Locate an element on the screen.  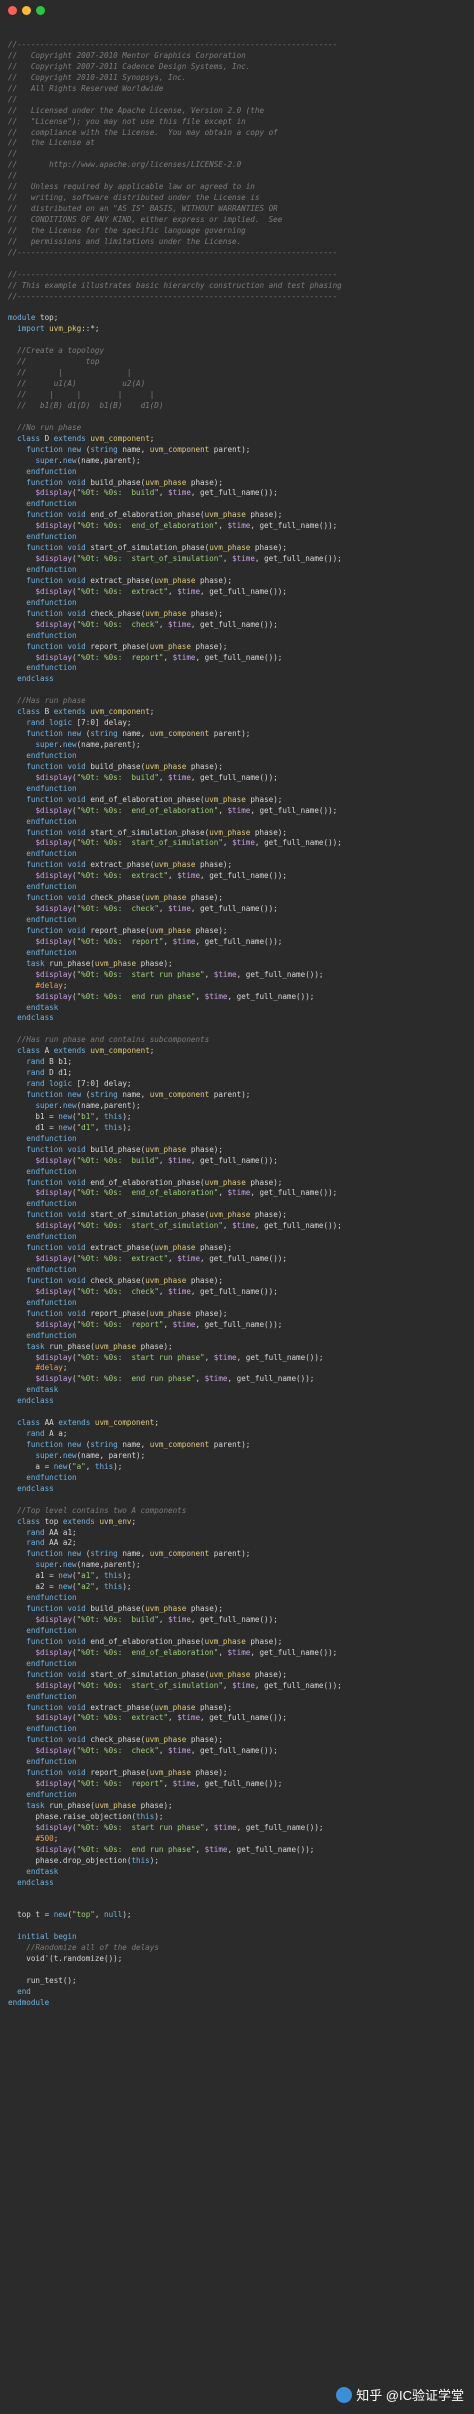
watermark: 知乎 @IC验证学堂 is located at coordinates (400, 2394).